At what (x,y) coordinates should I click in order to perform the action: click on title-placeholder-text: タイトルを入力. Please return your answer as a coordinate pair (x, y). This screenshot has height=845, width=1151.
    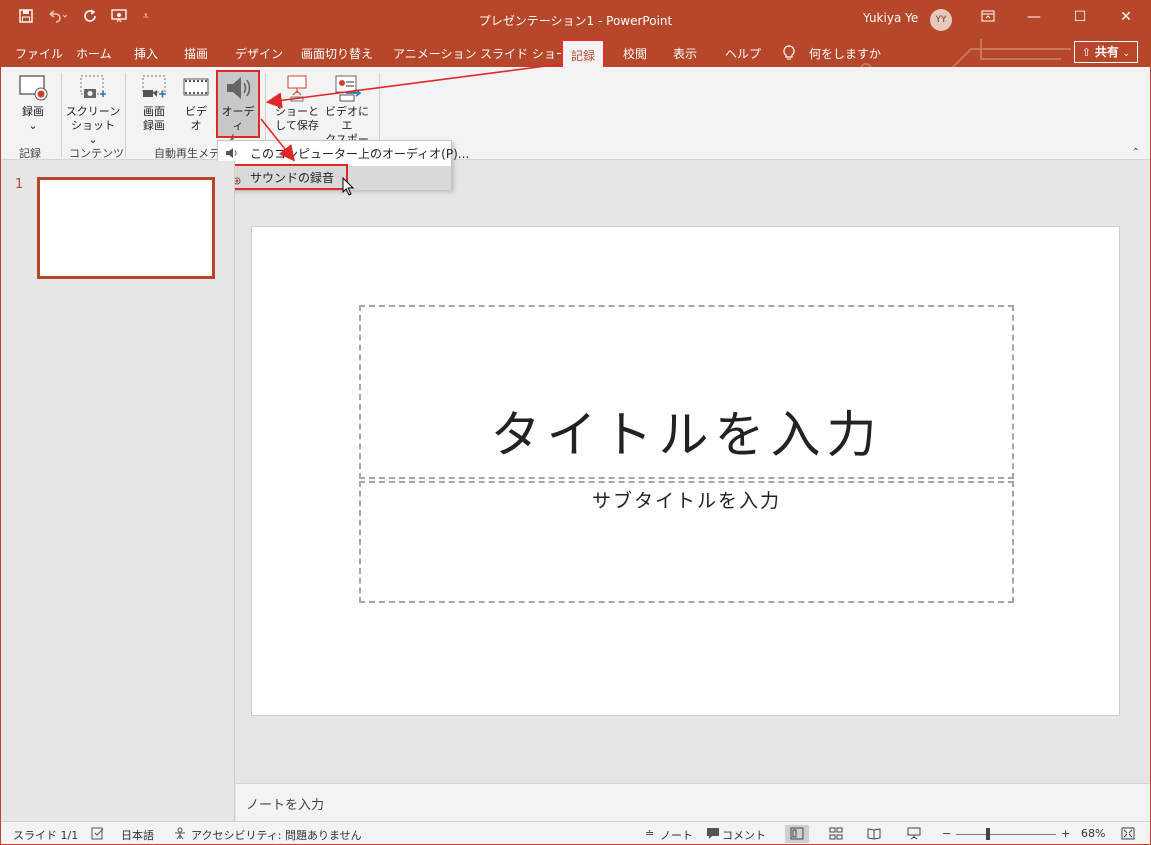
    Looking at the image, I should click on (686, 435).